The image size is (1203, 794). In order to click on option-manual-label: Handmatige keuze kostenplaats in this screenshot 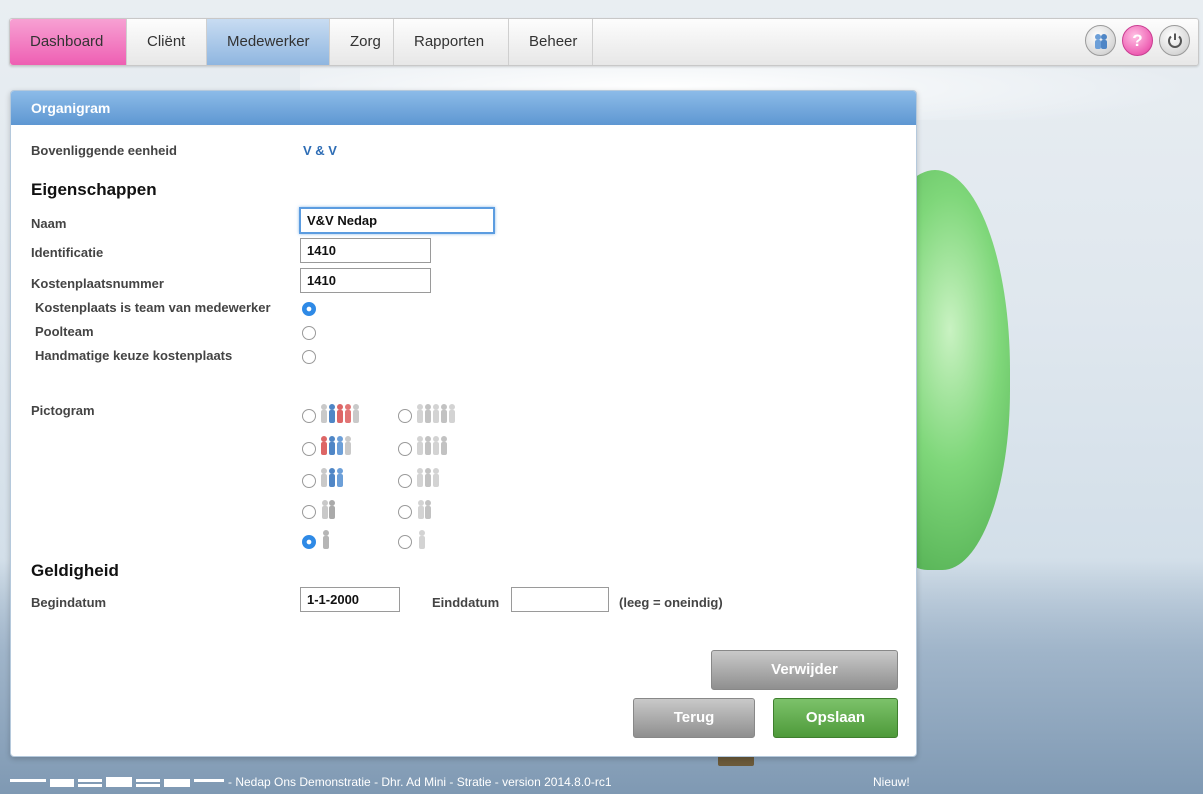, I will do `click(134, 355)`.